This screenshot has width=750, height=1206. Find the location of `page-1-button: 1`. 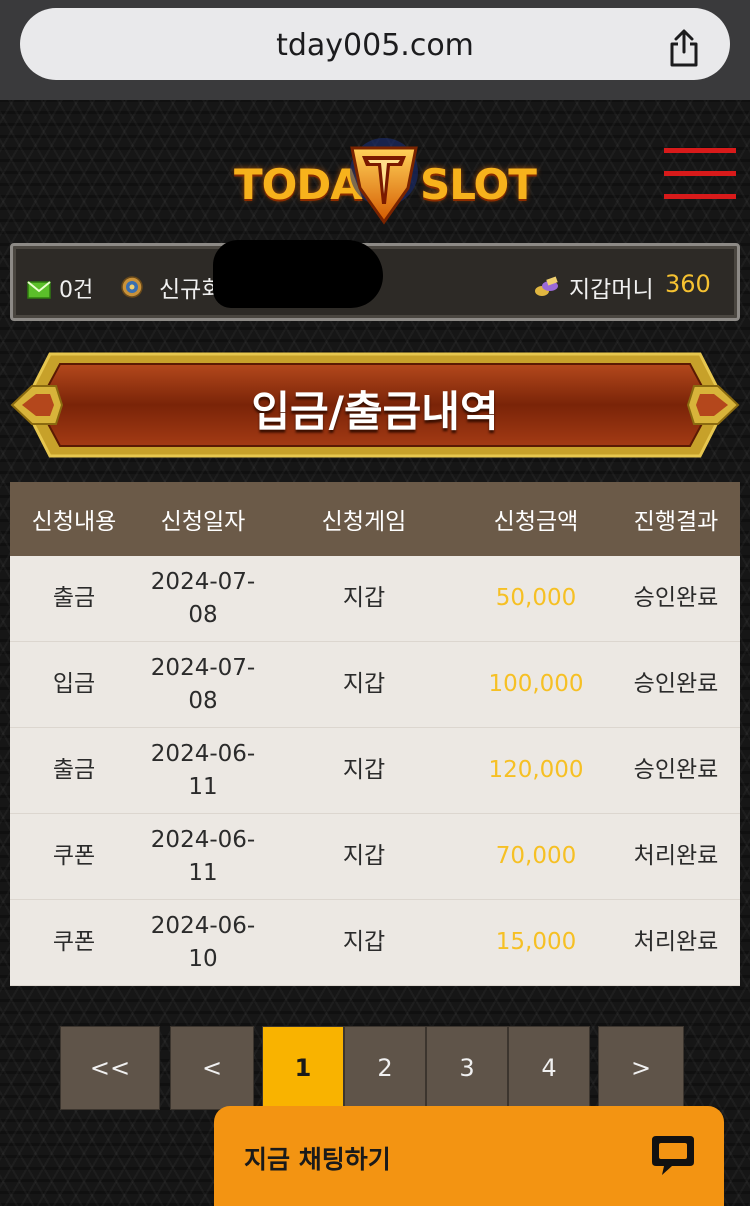

page-1-button: 1 is located at coordinates (303, 1068).